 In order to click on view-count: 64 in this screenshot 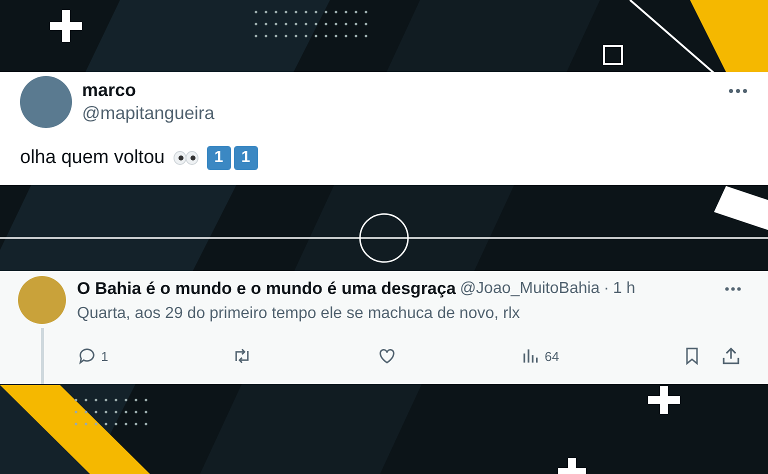, I will do `click(552, 356)`.